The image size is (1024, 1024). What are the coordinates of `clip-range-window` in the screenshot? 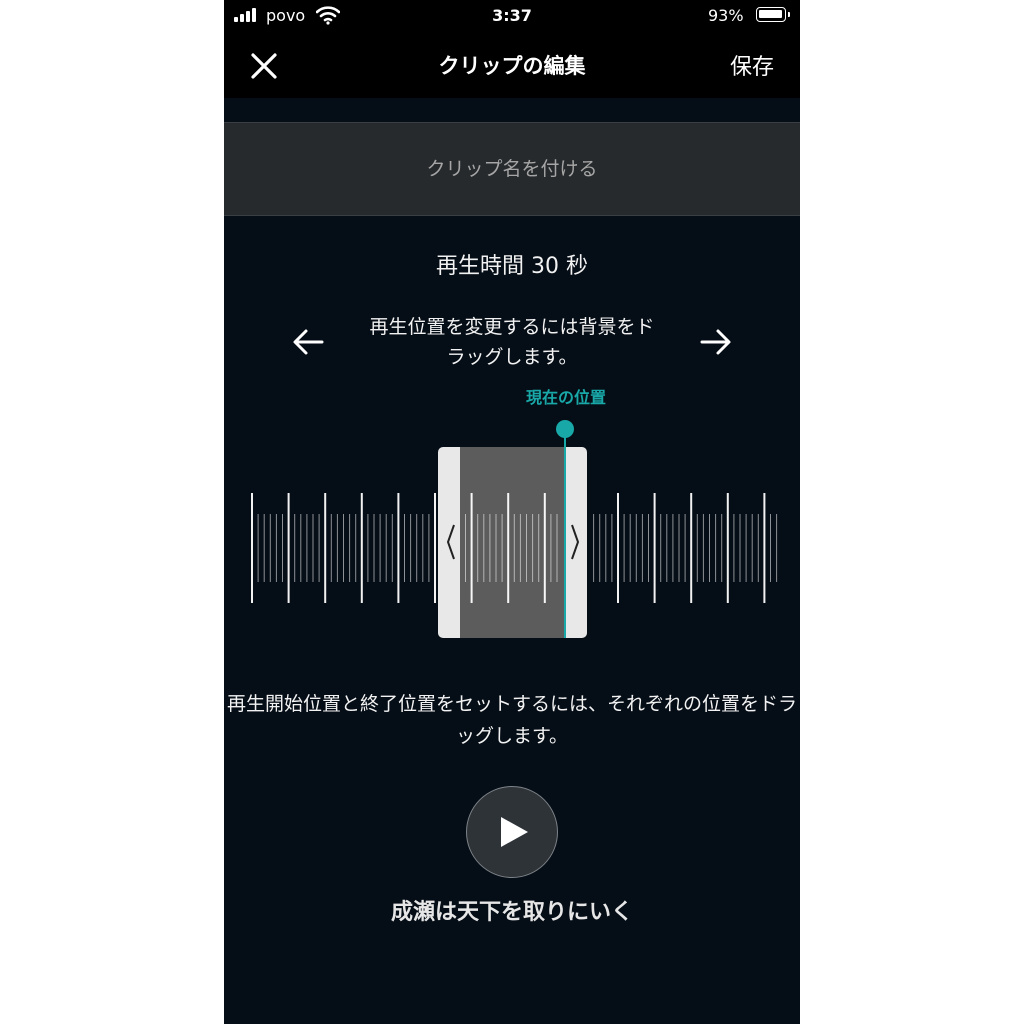 It's located at (513, 542).